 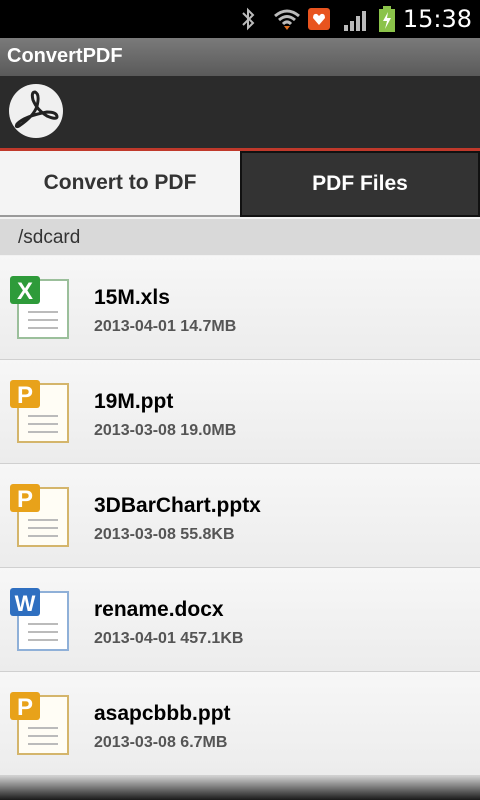 What do you see at coordinates (49, 237) in the screenshot?
I see `current-path: /sdcard` at bounding box center [49, 237].